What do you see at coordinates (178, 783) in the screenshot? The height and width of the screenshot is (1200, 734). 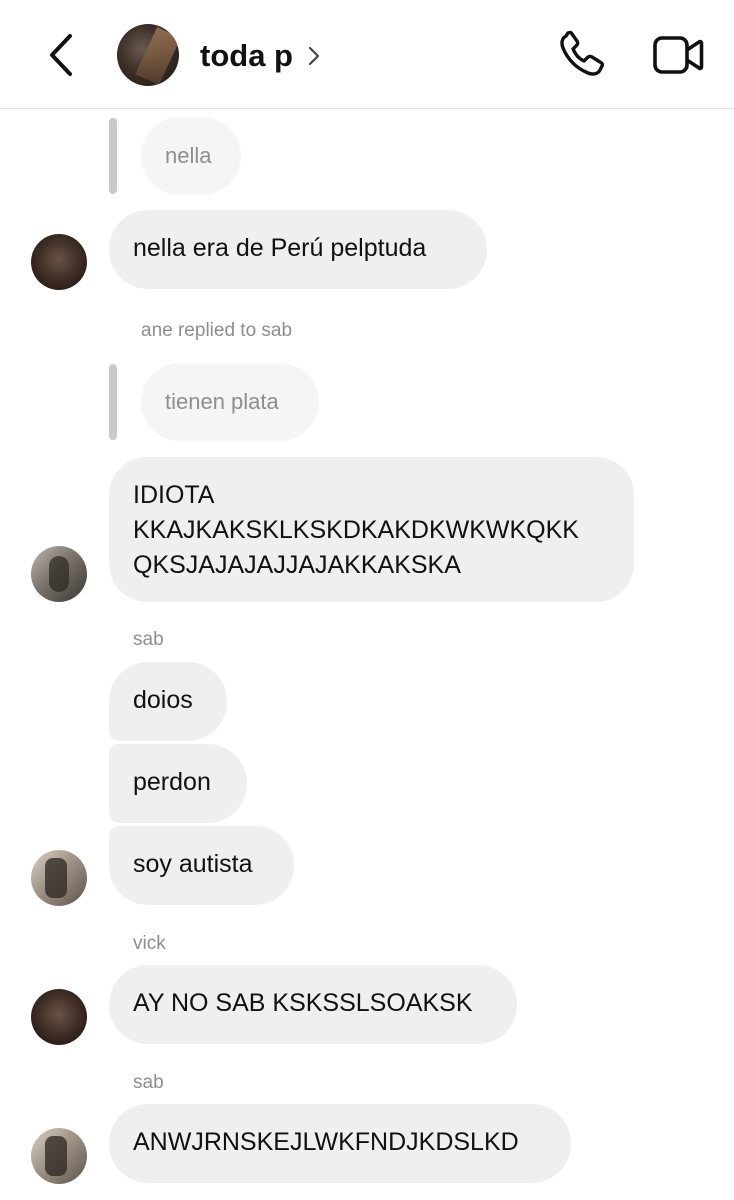 I see `message-bubble: perdon` at bounding box center [178, 783].